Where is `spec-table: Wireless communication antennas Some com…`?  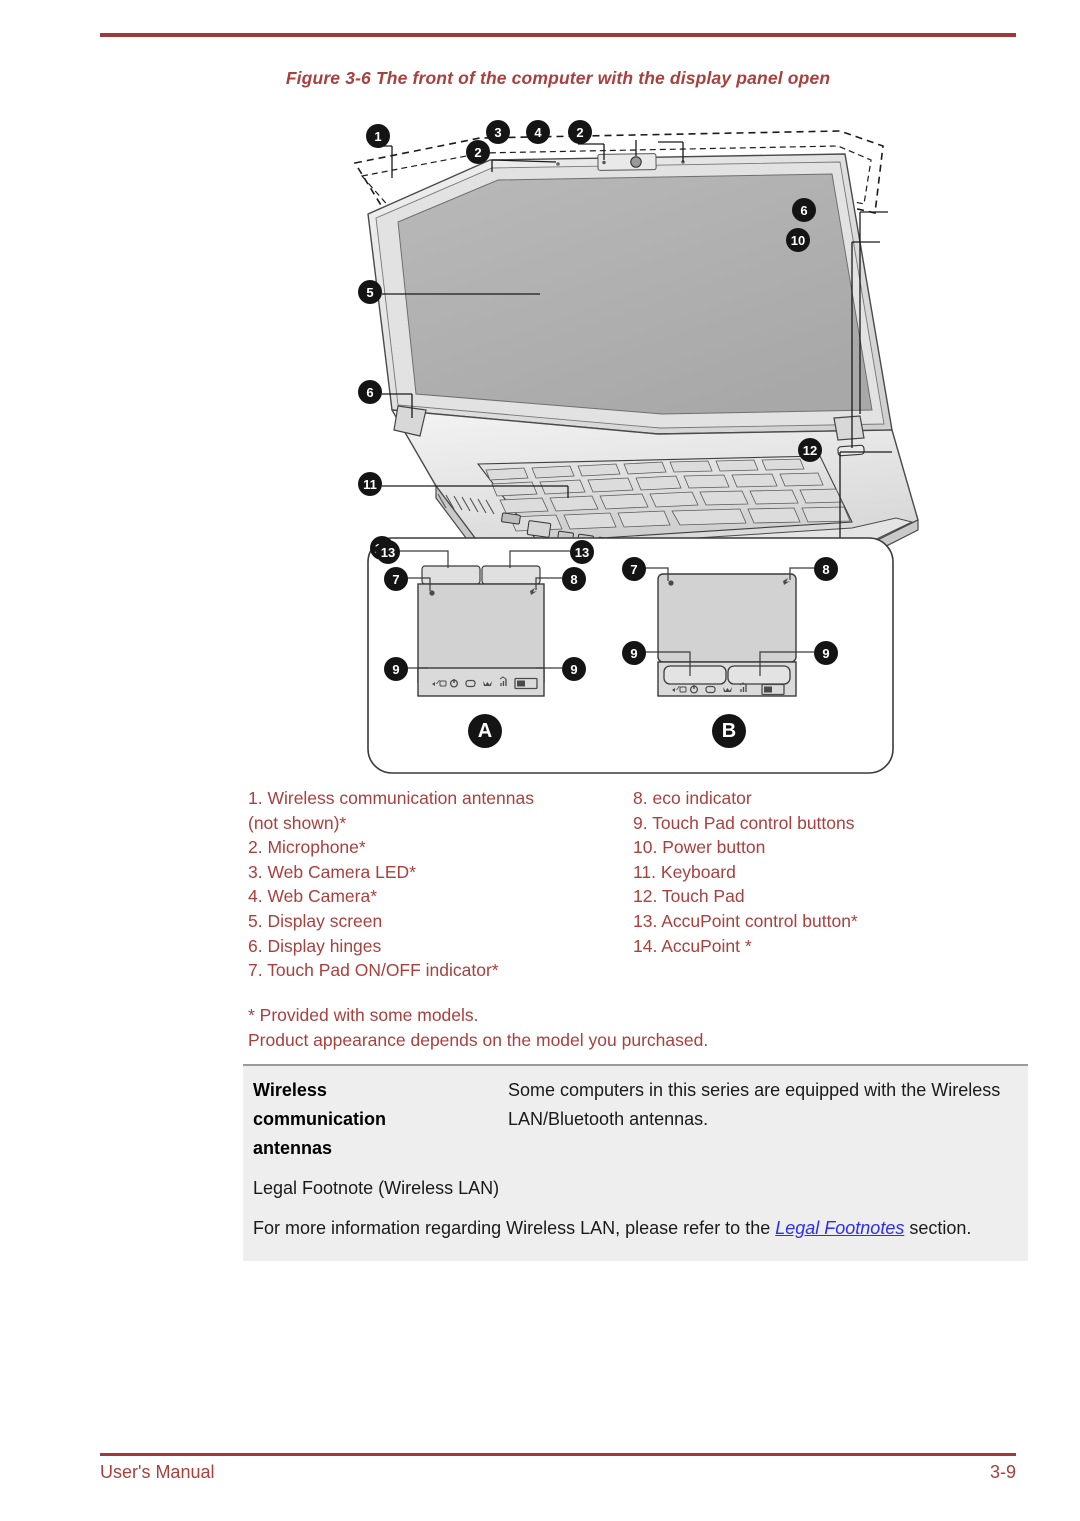
spec-table: Wireless communication antennas Some com… is located at coordinates (635, 1120).